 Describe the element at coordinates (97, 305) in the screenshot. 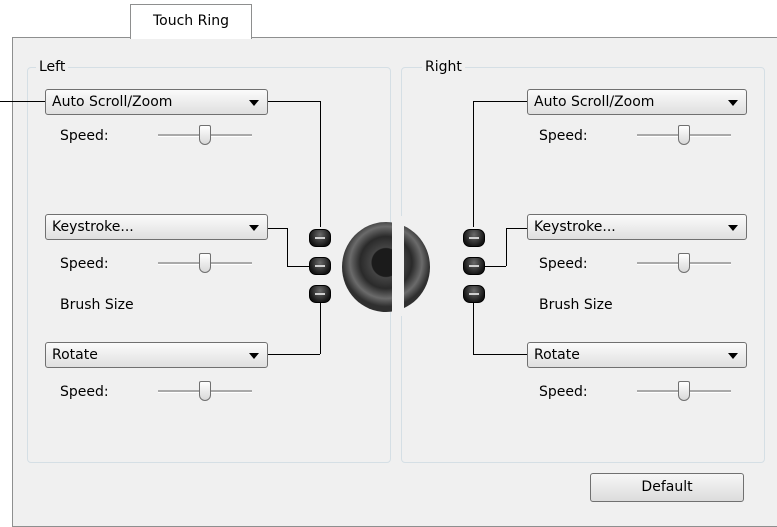

I see `left-brush-size-label: Brush Size` at that location.